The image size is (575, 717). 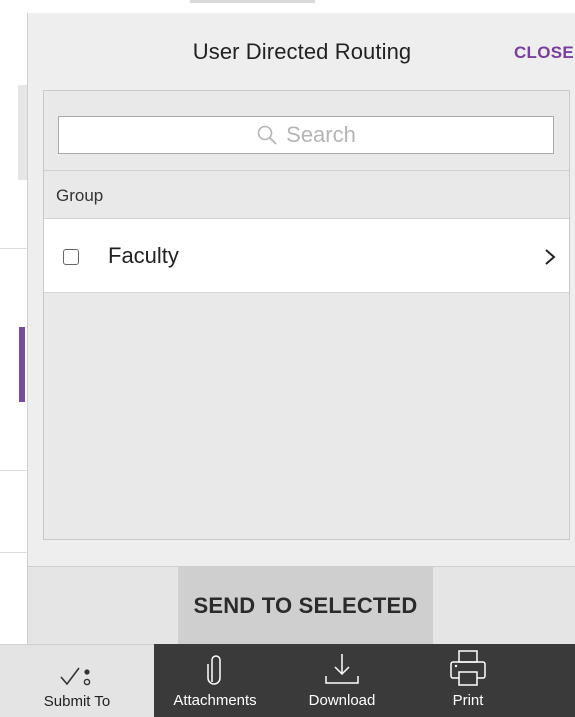 I want to click on toolbar-label: Attachments, so click(x=215, y=700).